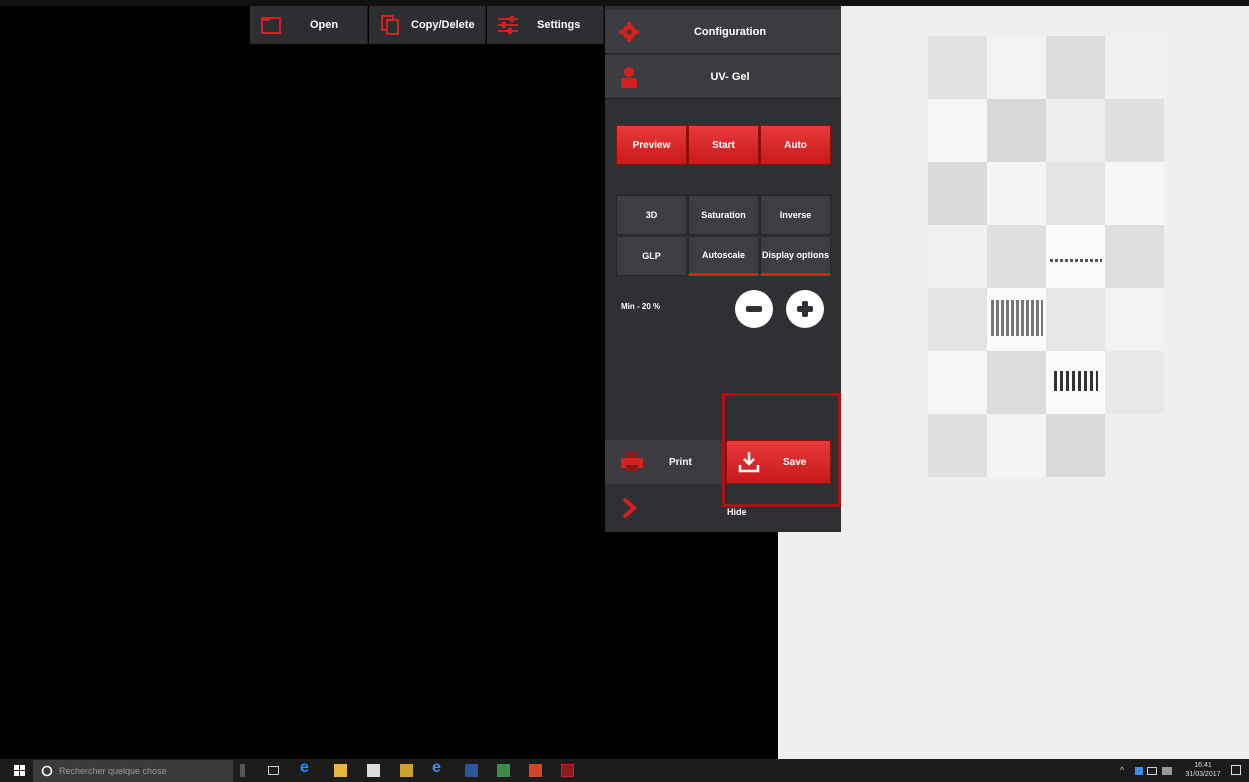 The width and height of the screenshot is (1249, 782). Describe the element at coordinates (723, 215) in the screenshot. I see `saturation-button: Saturation` at that location.